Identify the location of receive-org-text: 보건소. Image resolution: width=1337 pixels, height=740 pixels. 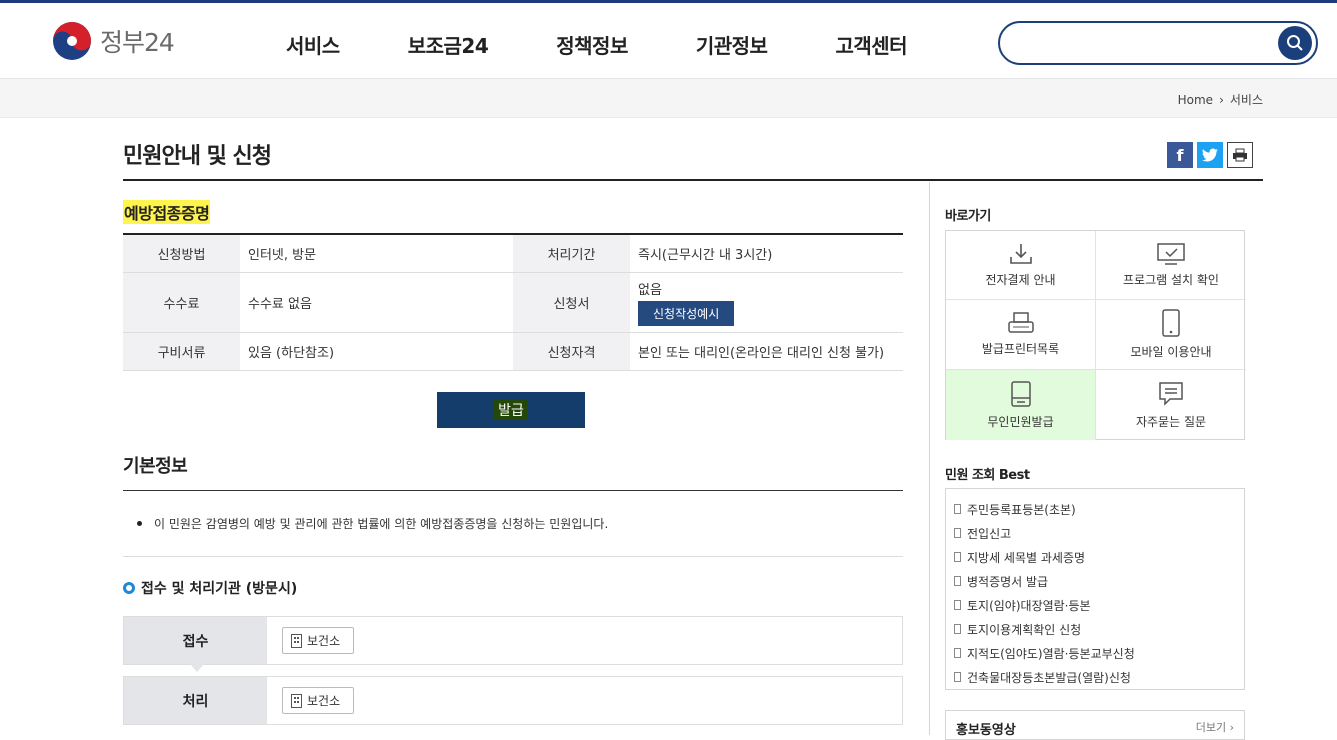
(324, 641).